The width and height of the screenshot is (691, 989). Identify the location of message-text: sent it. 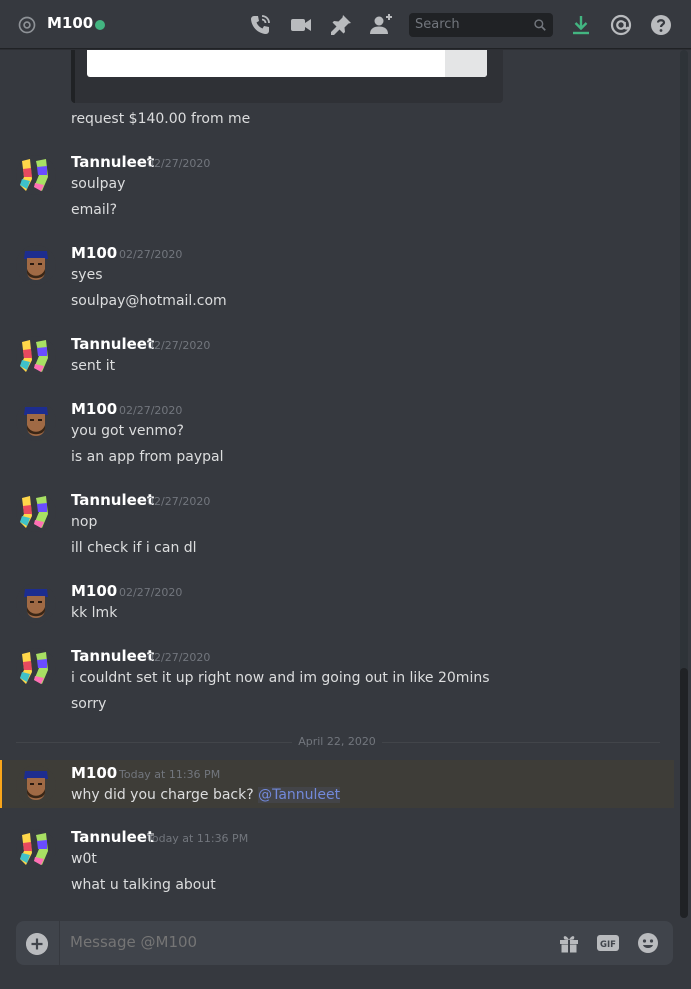
(93, 366).